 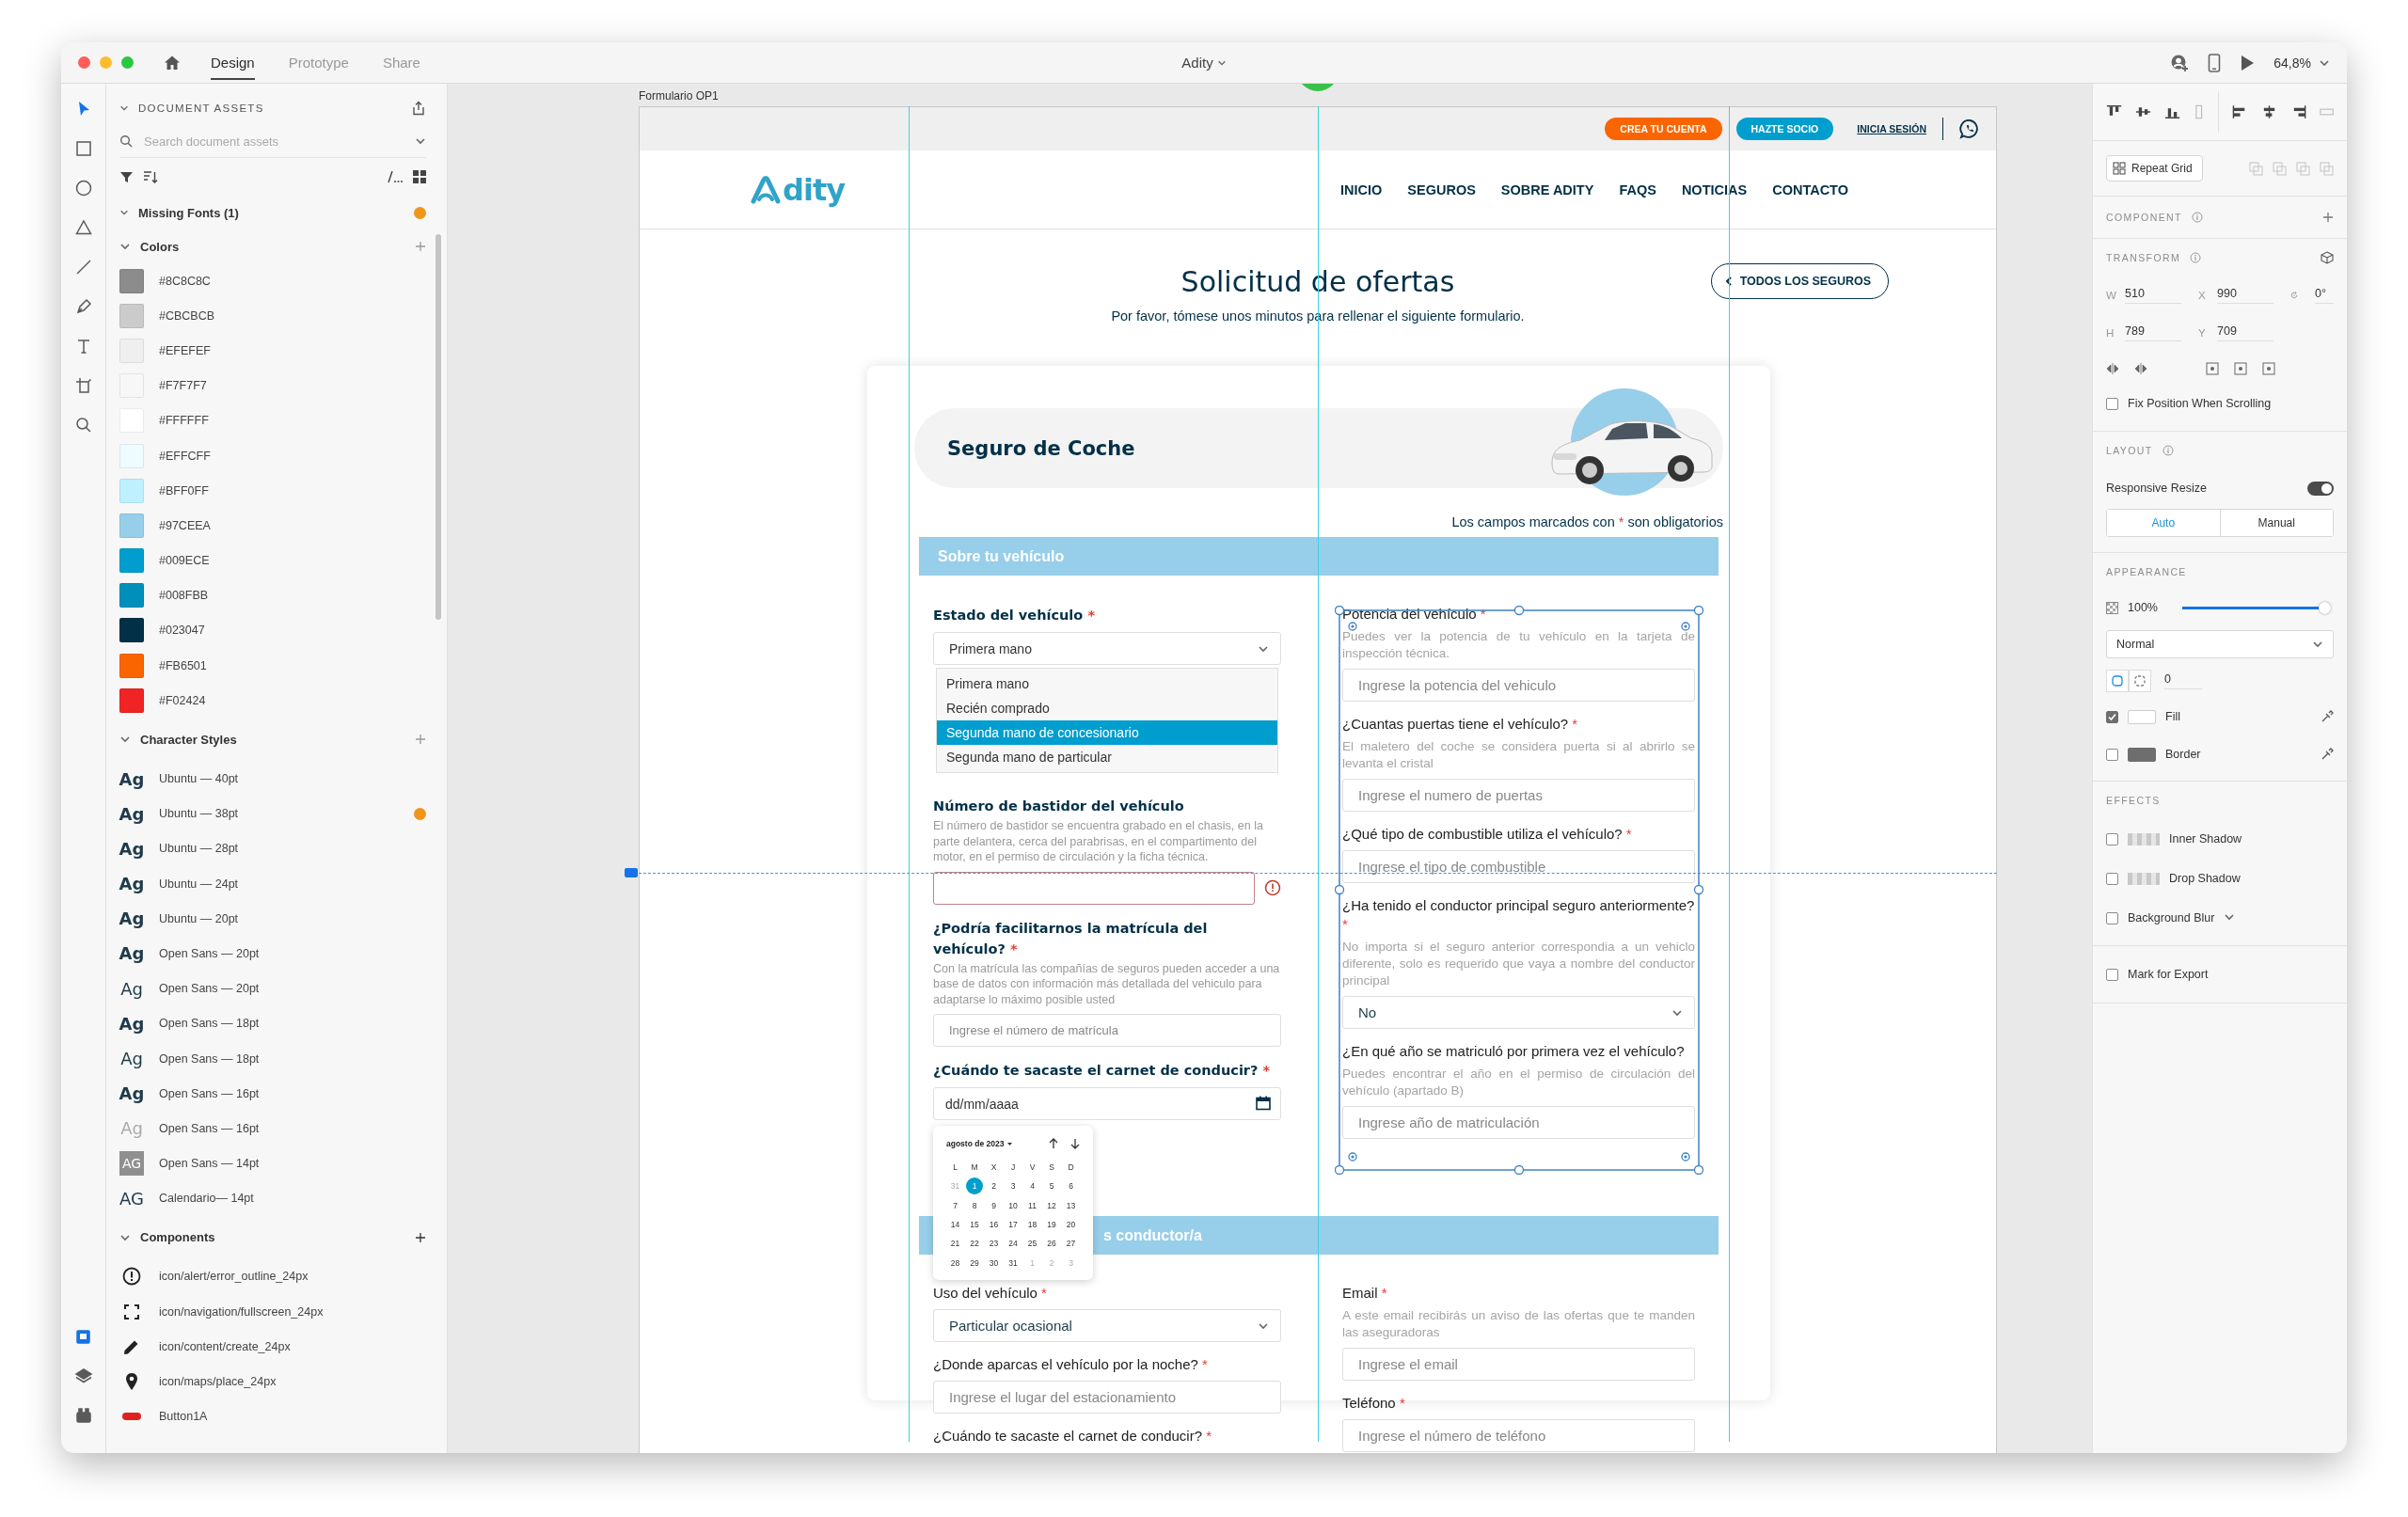 I want to click on calendar-day: 10, so click(x=1014, y=1205).